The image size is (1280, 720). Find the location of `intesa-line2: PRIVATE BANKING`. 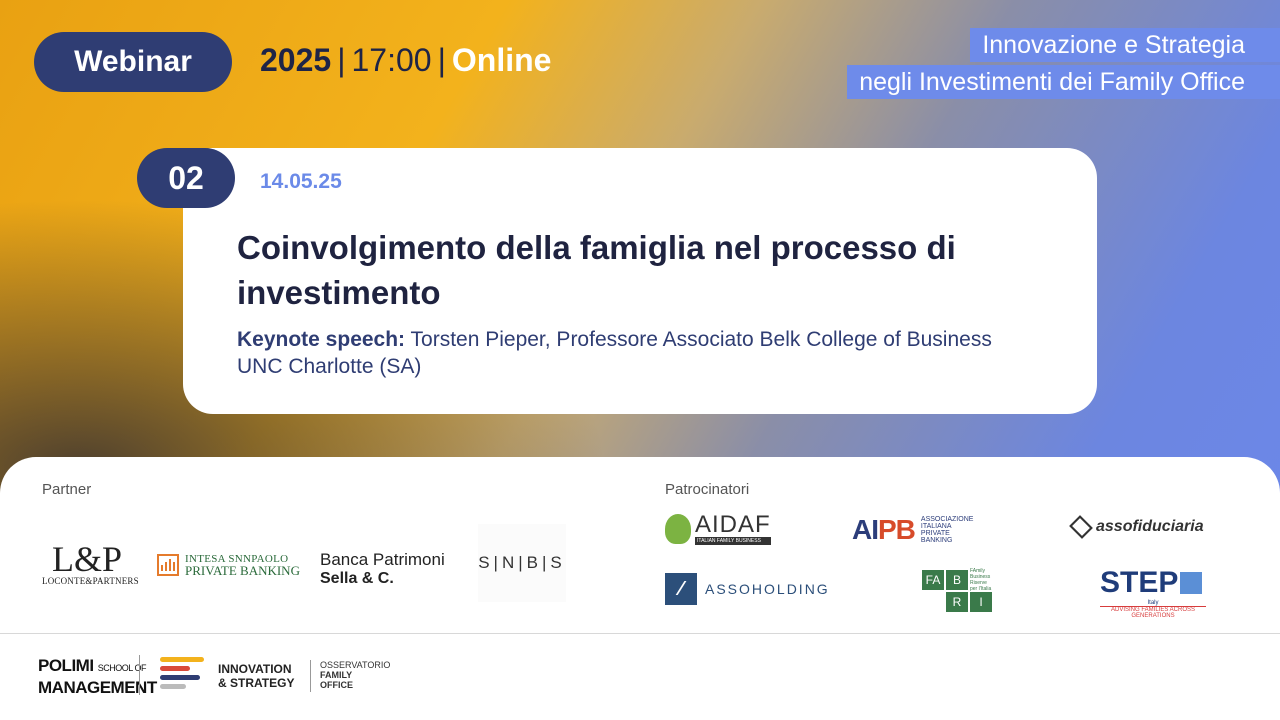

intesa-line2: PRIVATE BANKING is located at coordinates (242, 570).